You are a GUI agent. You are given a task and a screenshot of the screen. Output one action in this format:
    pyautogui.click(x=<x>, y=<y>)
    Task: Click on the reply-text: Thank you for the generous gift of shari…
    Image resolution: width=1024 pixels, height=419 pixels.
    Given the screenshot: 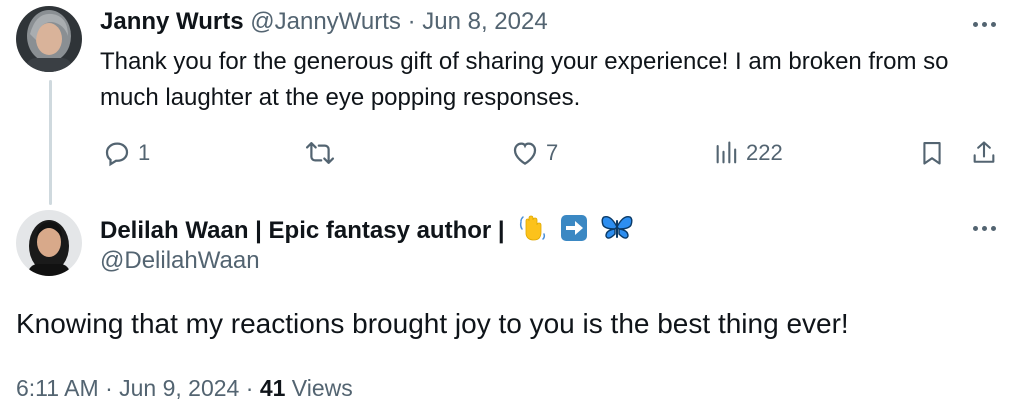 What is the action you would take?
    pyautogui.click(x=524, y=79)
    